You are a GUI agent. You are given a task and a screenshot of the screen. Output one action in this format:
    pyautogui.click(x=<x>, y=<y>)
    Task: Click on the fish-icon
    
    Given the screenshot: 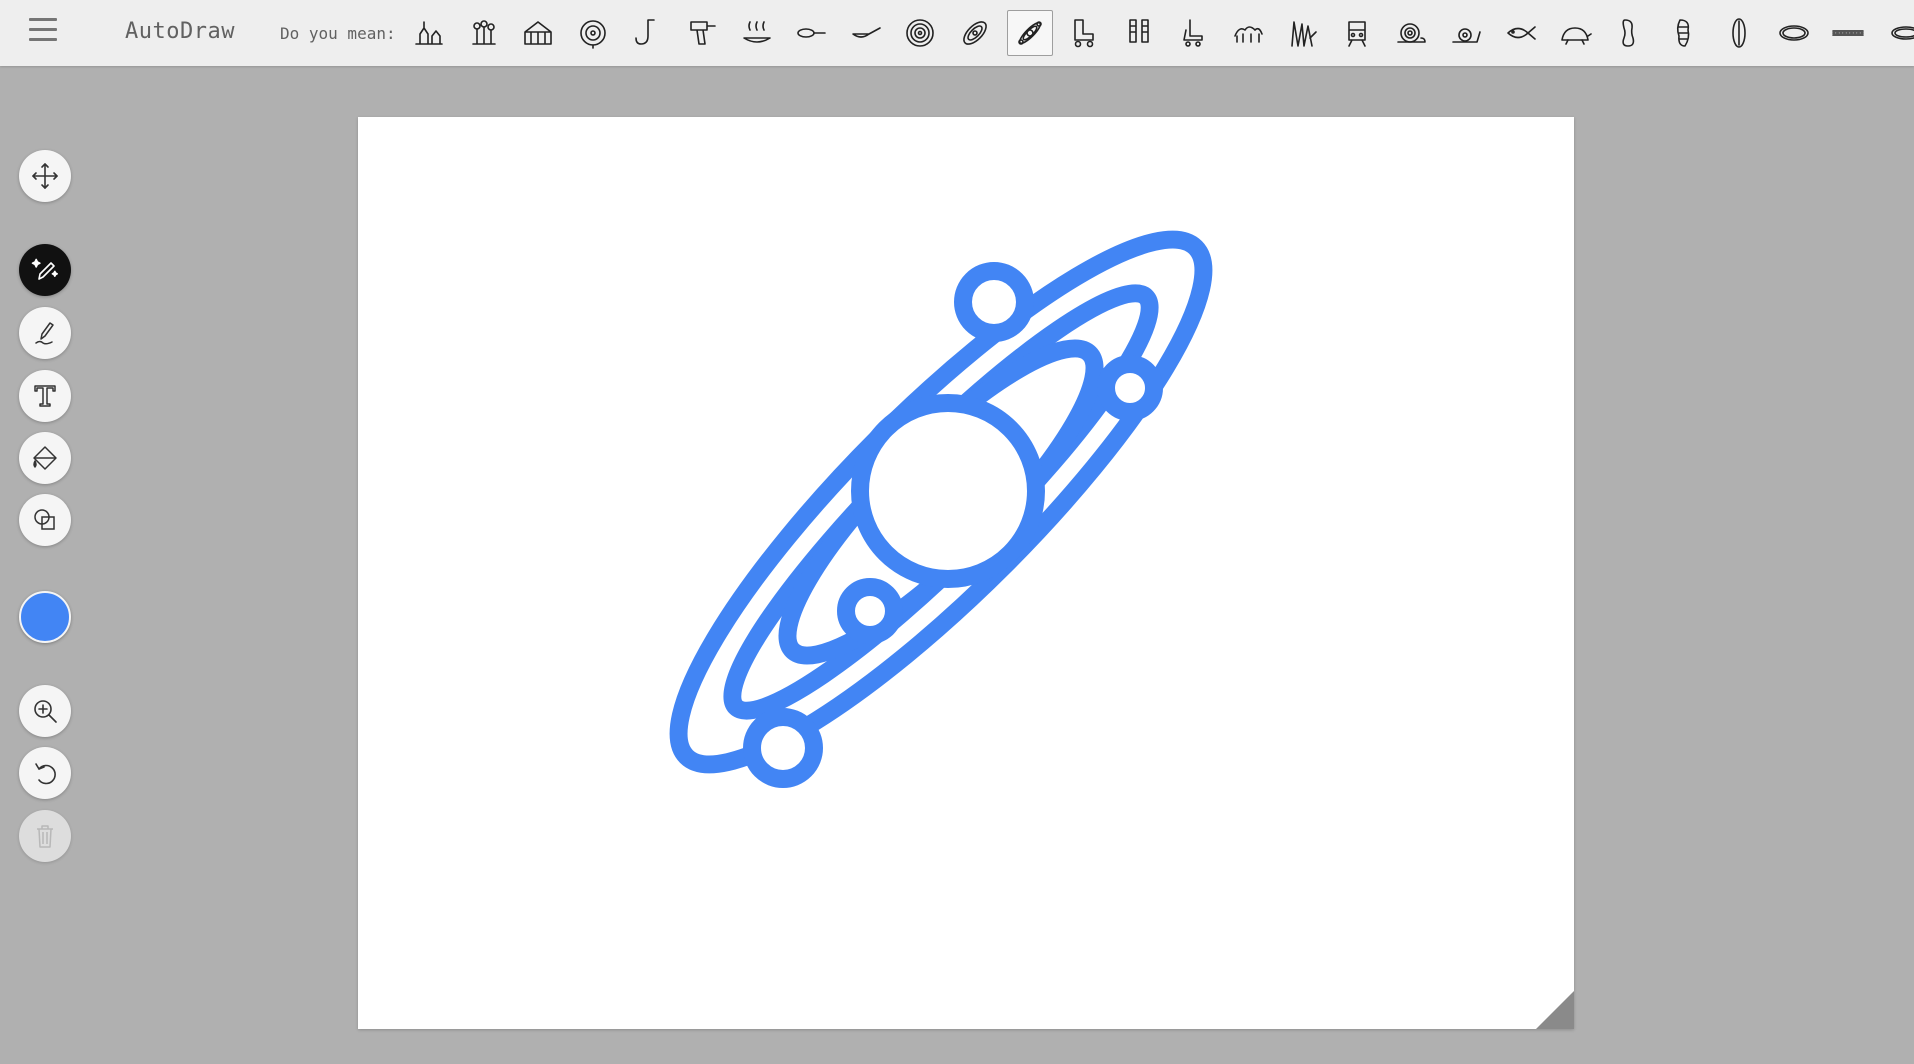 What is the action you would take?
    pyautogui.click(x=1521, y=33)
    